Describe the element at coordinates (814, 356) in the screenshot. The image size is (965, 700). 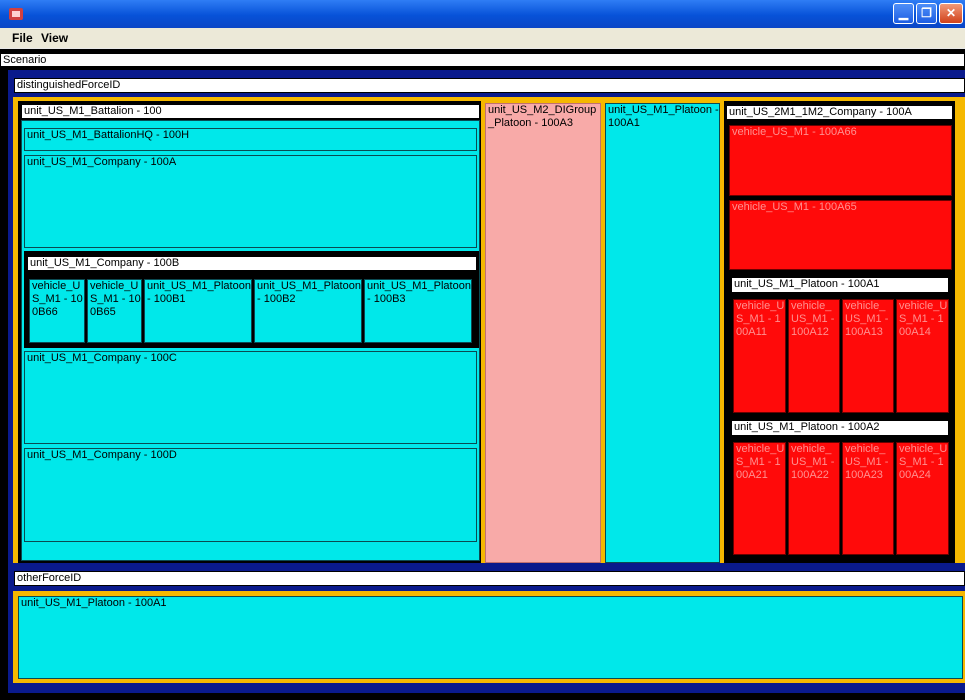
I see `vehicle-cell: vehicle_US_M1 - 100A12` at that location.